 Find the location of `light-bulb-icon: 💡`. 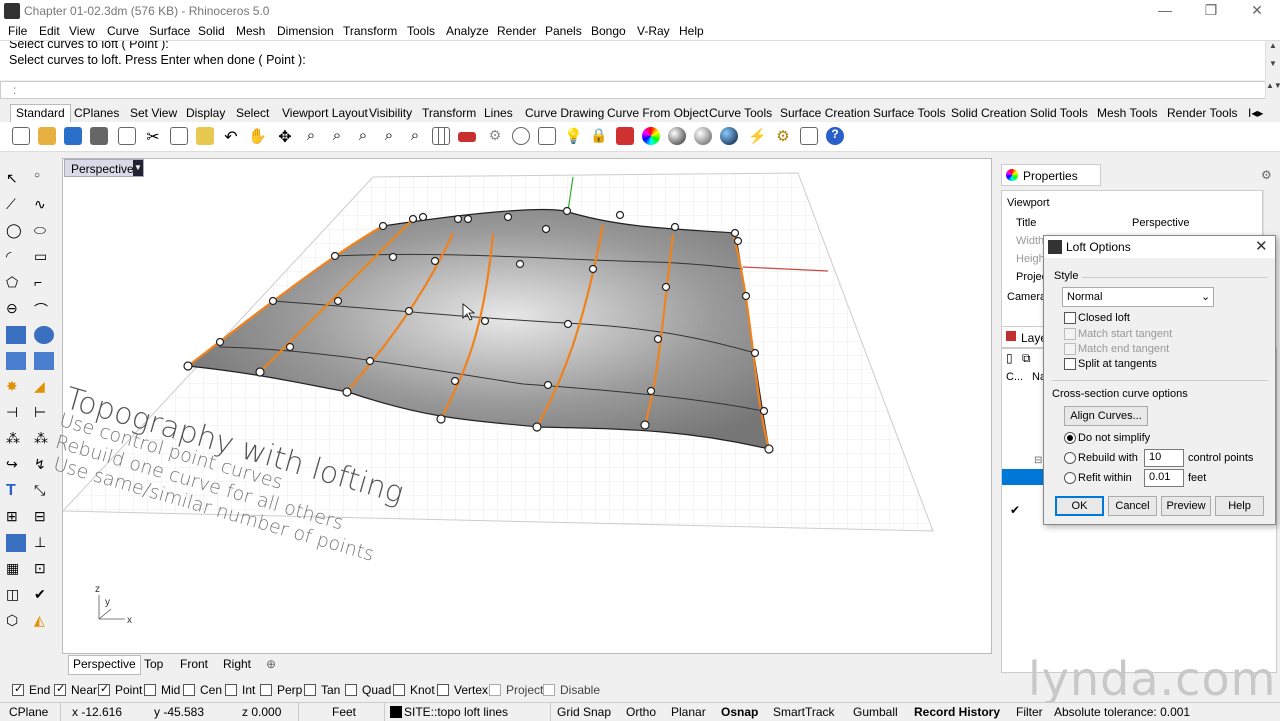

light-bulb-icon: 💡 is located at coordinates (573, 136).